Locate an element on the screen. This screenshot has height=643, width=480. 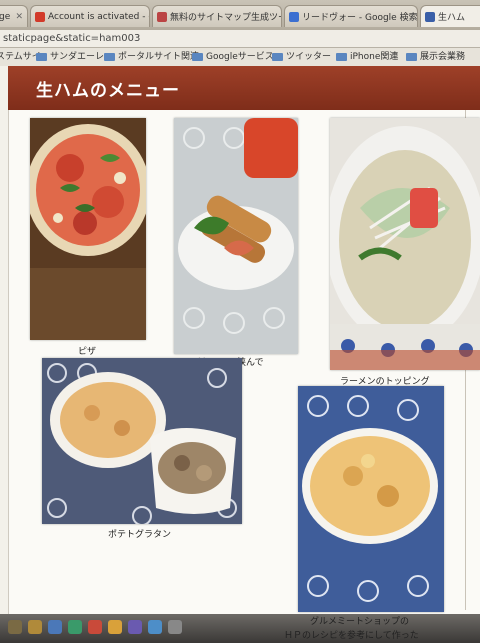
ramen-photo is located at coordinates (405, 244).